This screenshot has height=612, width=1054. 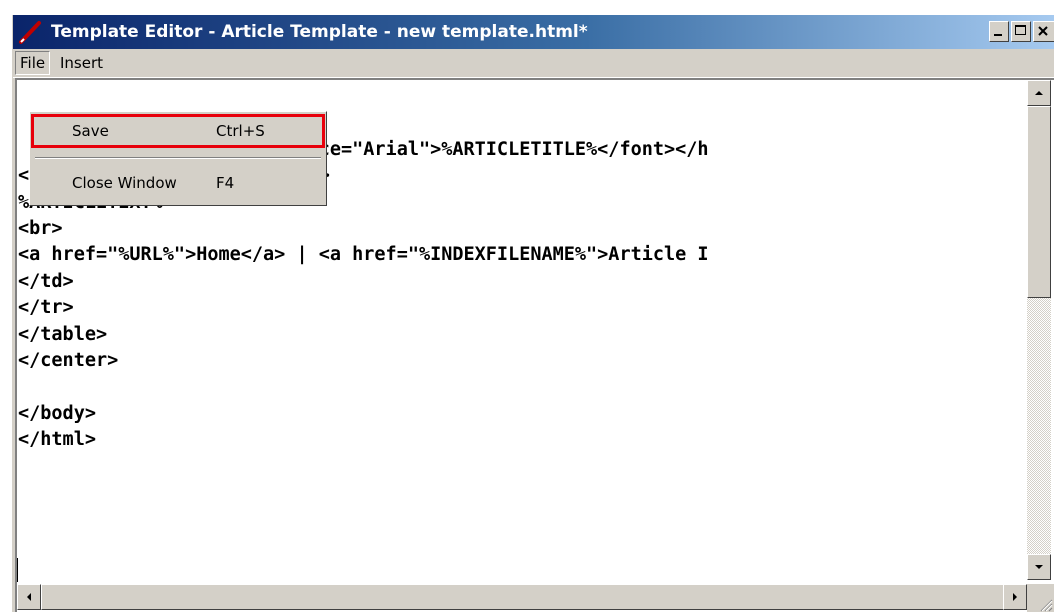 I want to click on menu-item-close-window: Close Window F4, so click(x=178, y=183).